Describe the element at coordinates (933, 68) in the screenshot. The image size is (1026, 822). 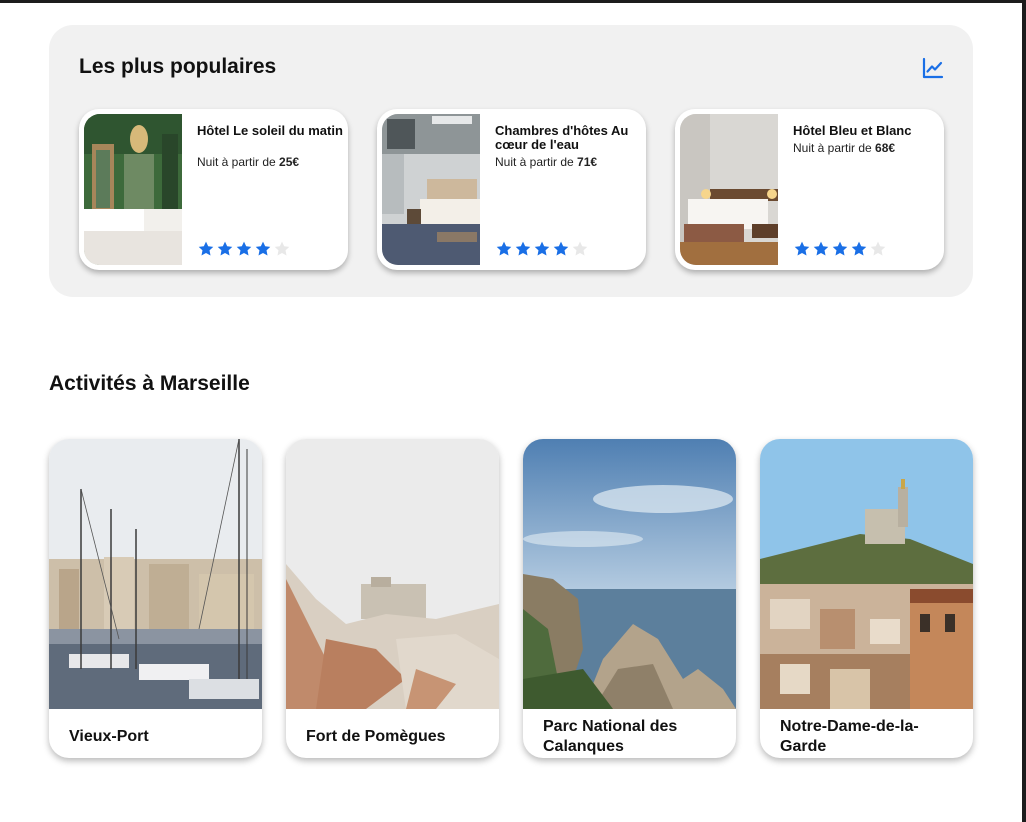
I see `trend-chart-icon` at that location.